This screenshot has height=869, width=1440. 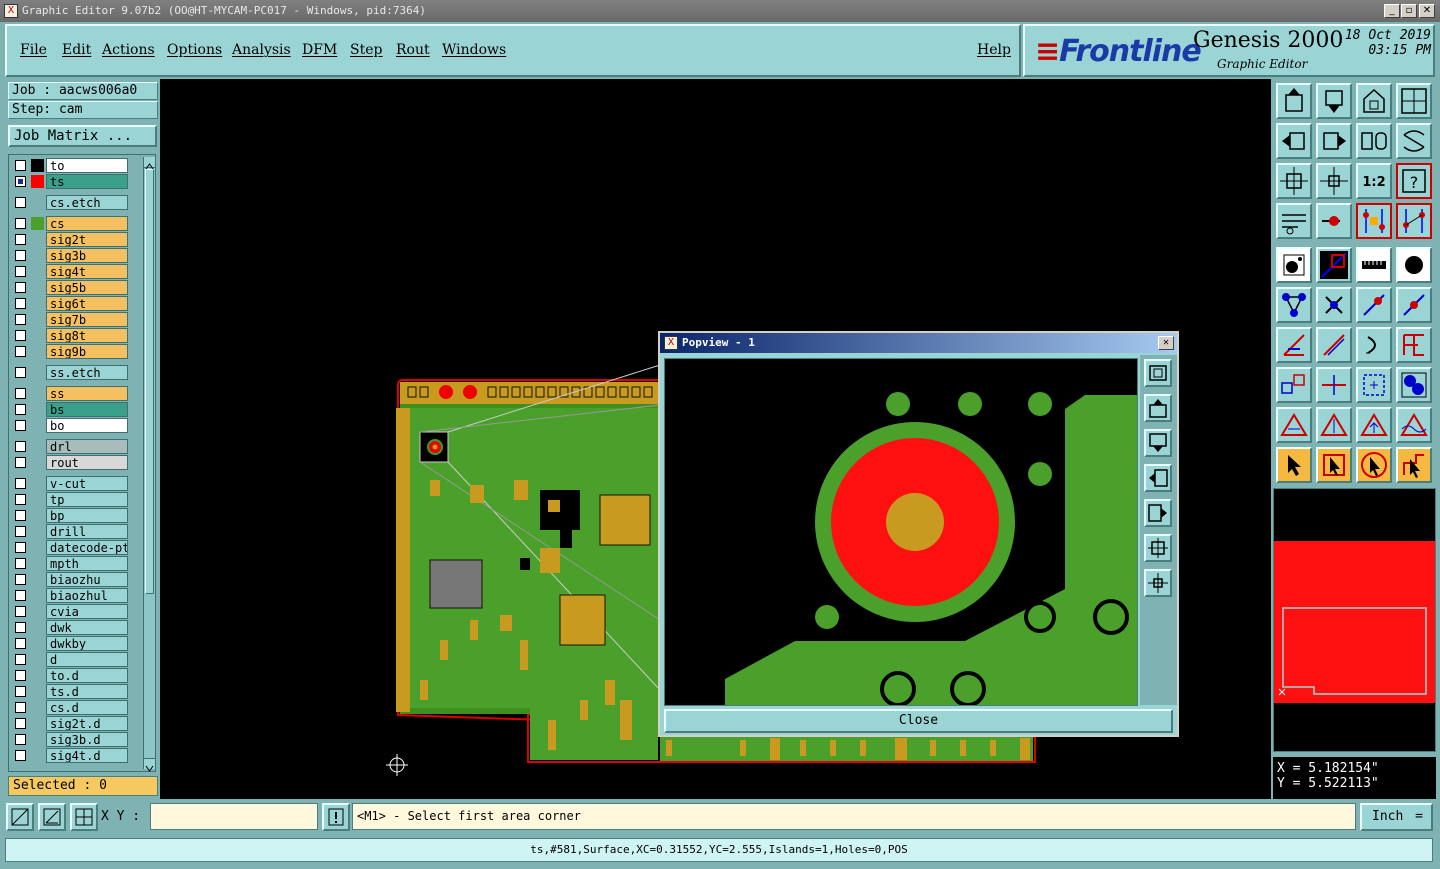 I want to click on snap-grid-button, so click(x=1294, y=221).